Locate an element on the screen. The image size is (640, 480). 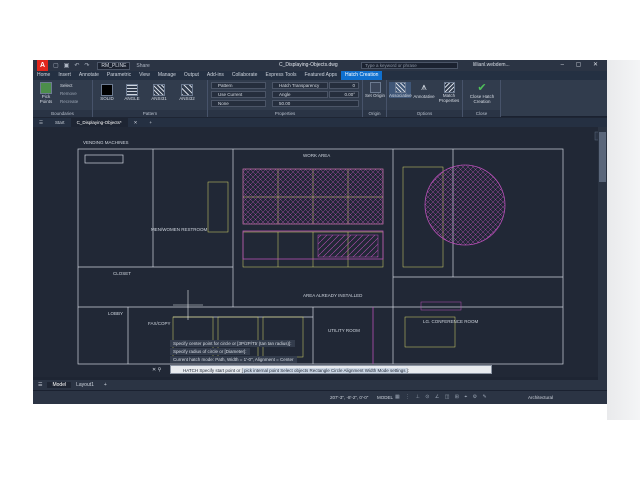
solid-swatch-icon is located at coordinates (107, 90).